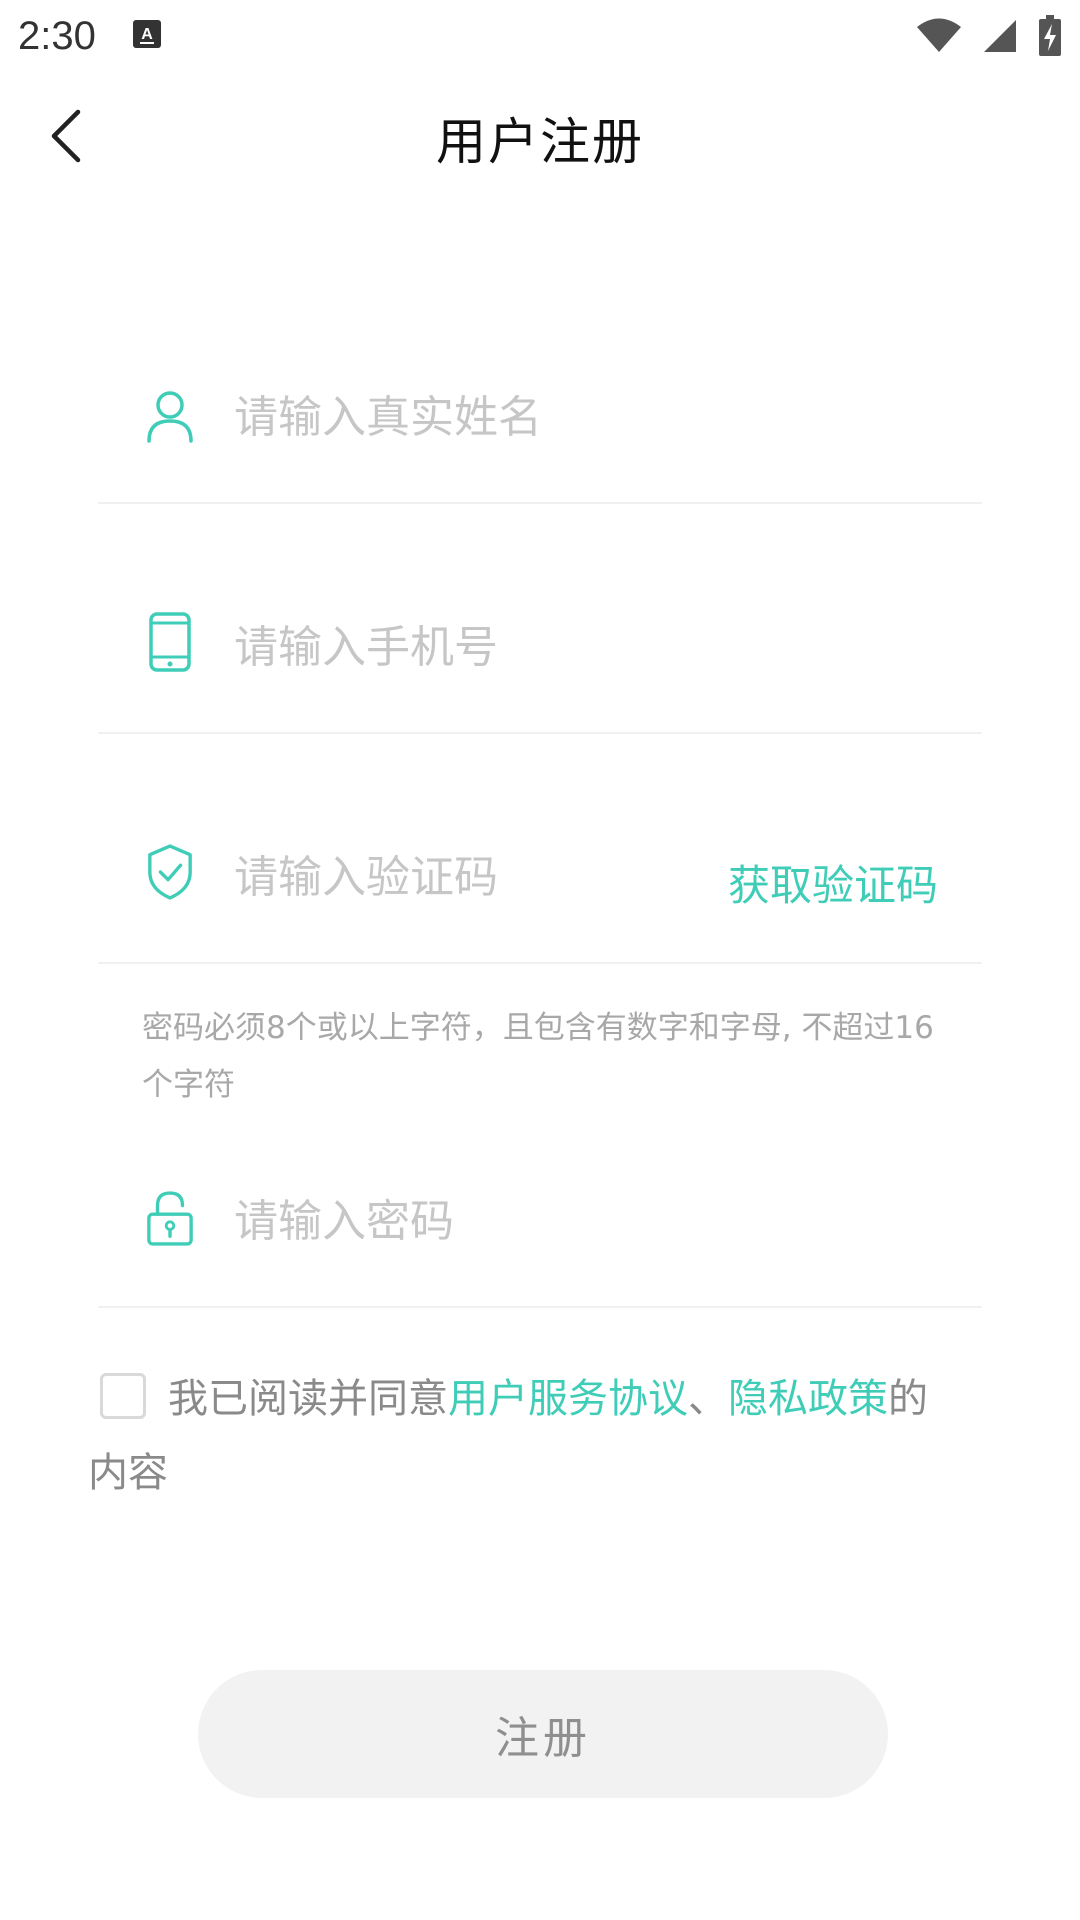 This screenshot has width=1080, height=1920. Describe the element at coordinates (540, 142) in the screenshot. I see `page-title: 用户注册` at that location.